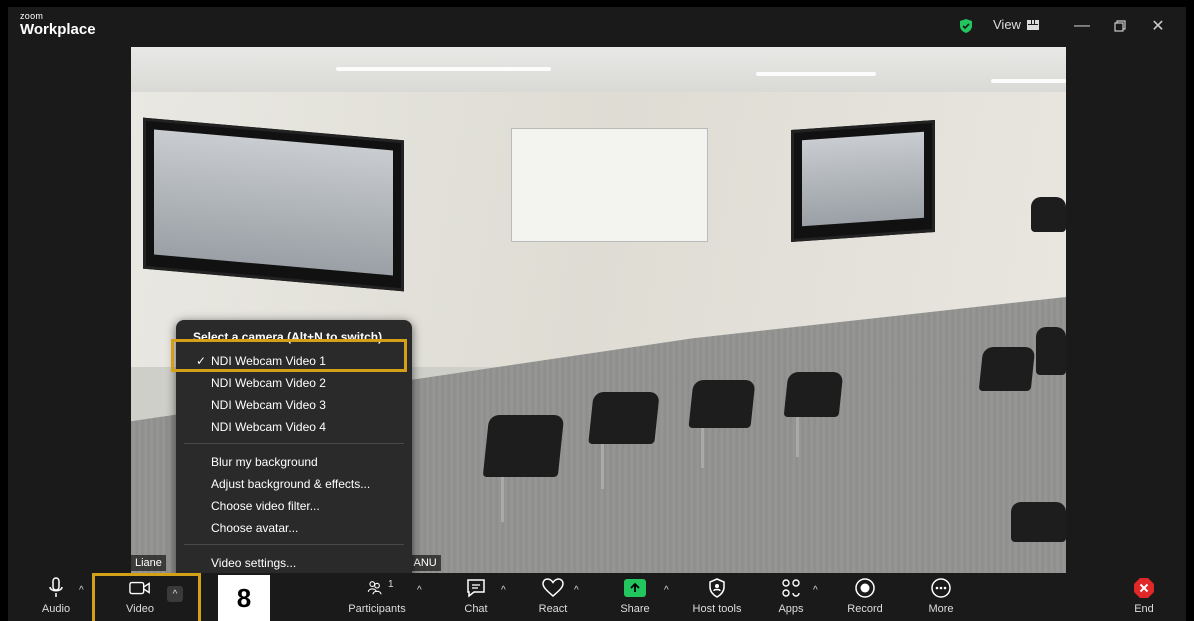 This screenshot has width=1194, height=621. What do you see at coordinates (598, 69) in the screenshot?
I see `room-ceiling` at bounding box center [598, 69].